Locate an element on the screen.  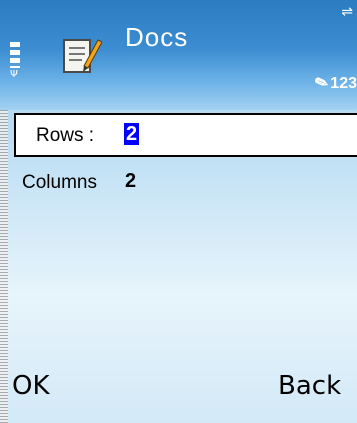
signal-strength-icon: Ψ is located at coordinates (15, 62).